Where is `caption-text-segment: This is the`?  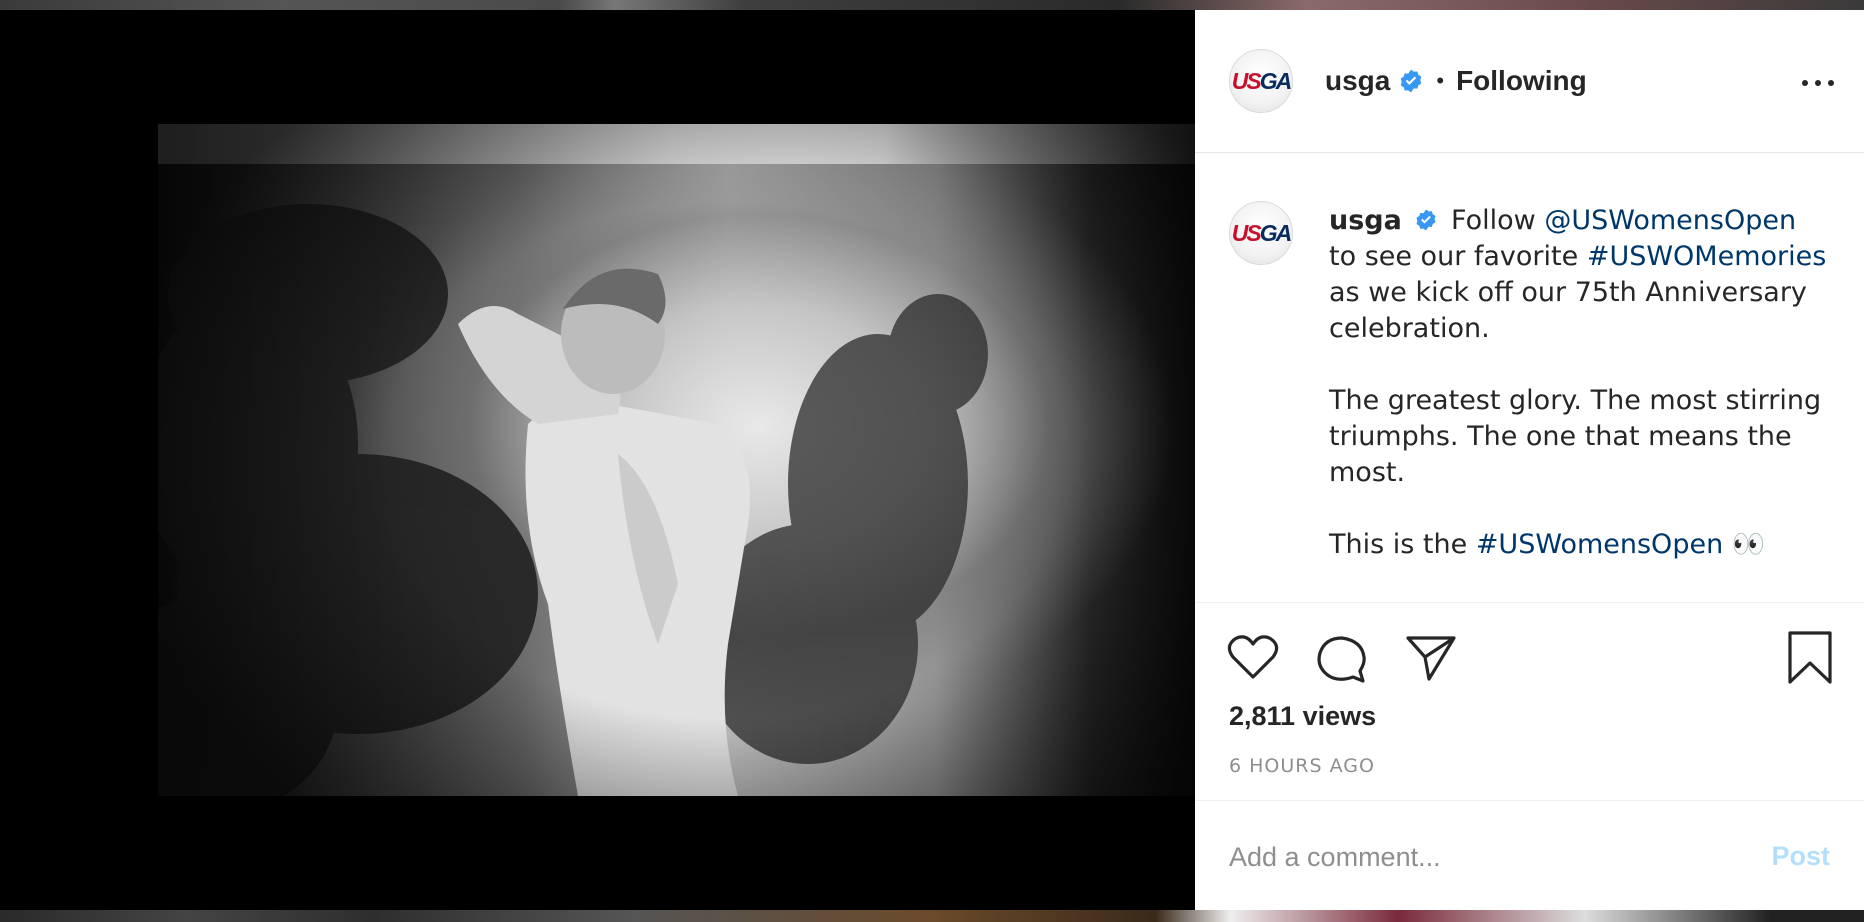
caption-text-segment: This is the is located at coordinates (1398, 544).